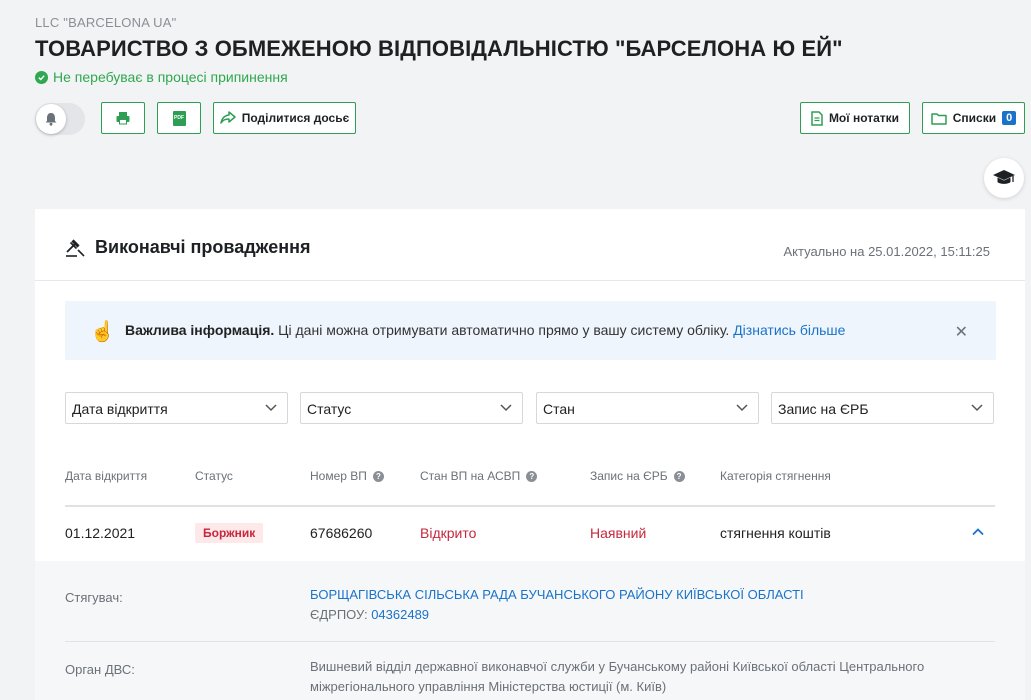 The image size is (1031, 700). I want to click on bell-icon, so click(51, 119).